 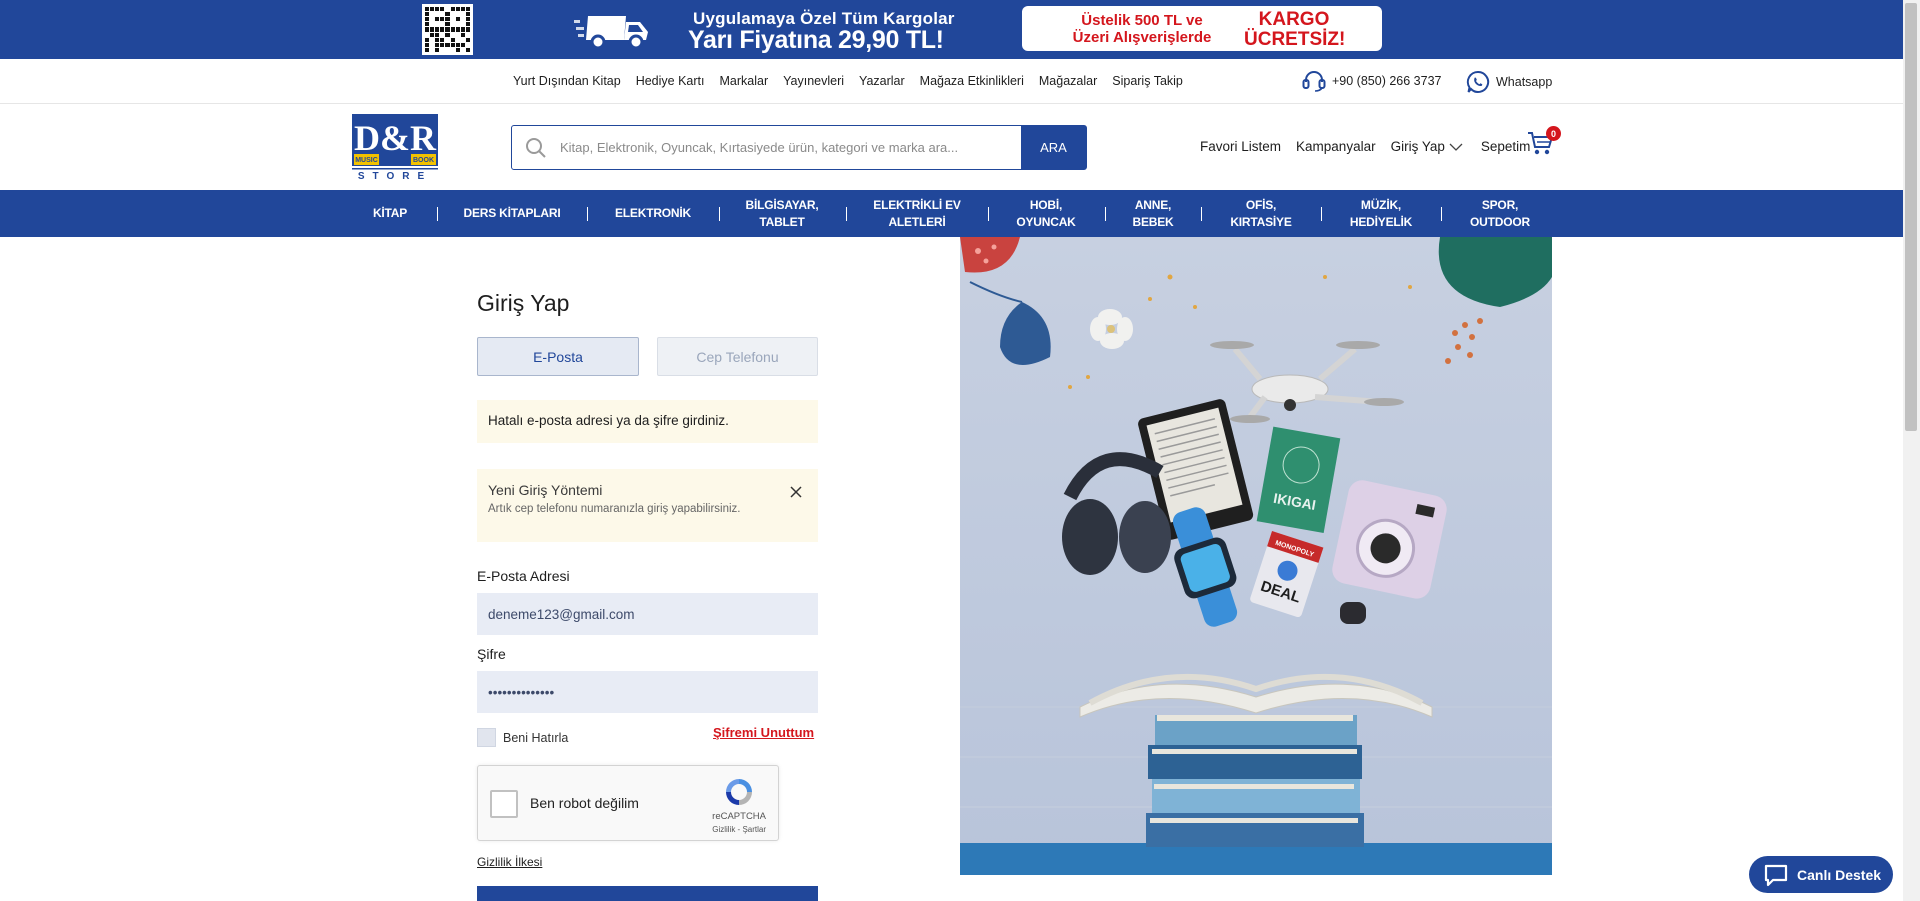 I want to click on promo-price: Yarı Fiyatına 29,90 TL!, so click(x=816, y=40).